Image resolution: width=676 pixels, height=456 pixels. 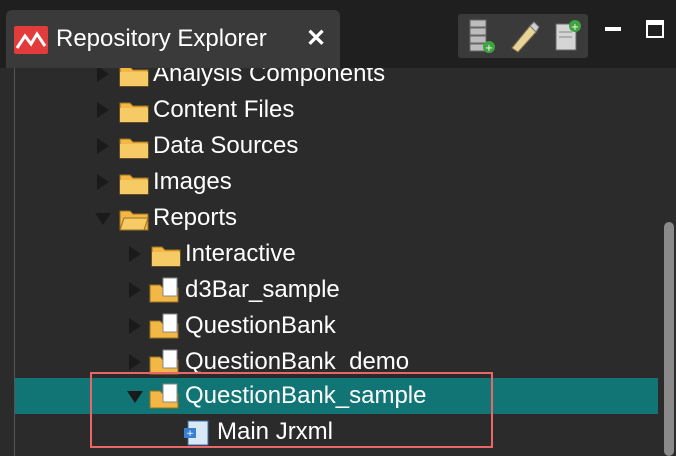 What do you see at coordinates (195, 217) in the screenshot?
I see `tree-item-label: Reports` at bounding box center [195, 217].